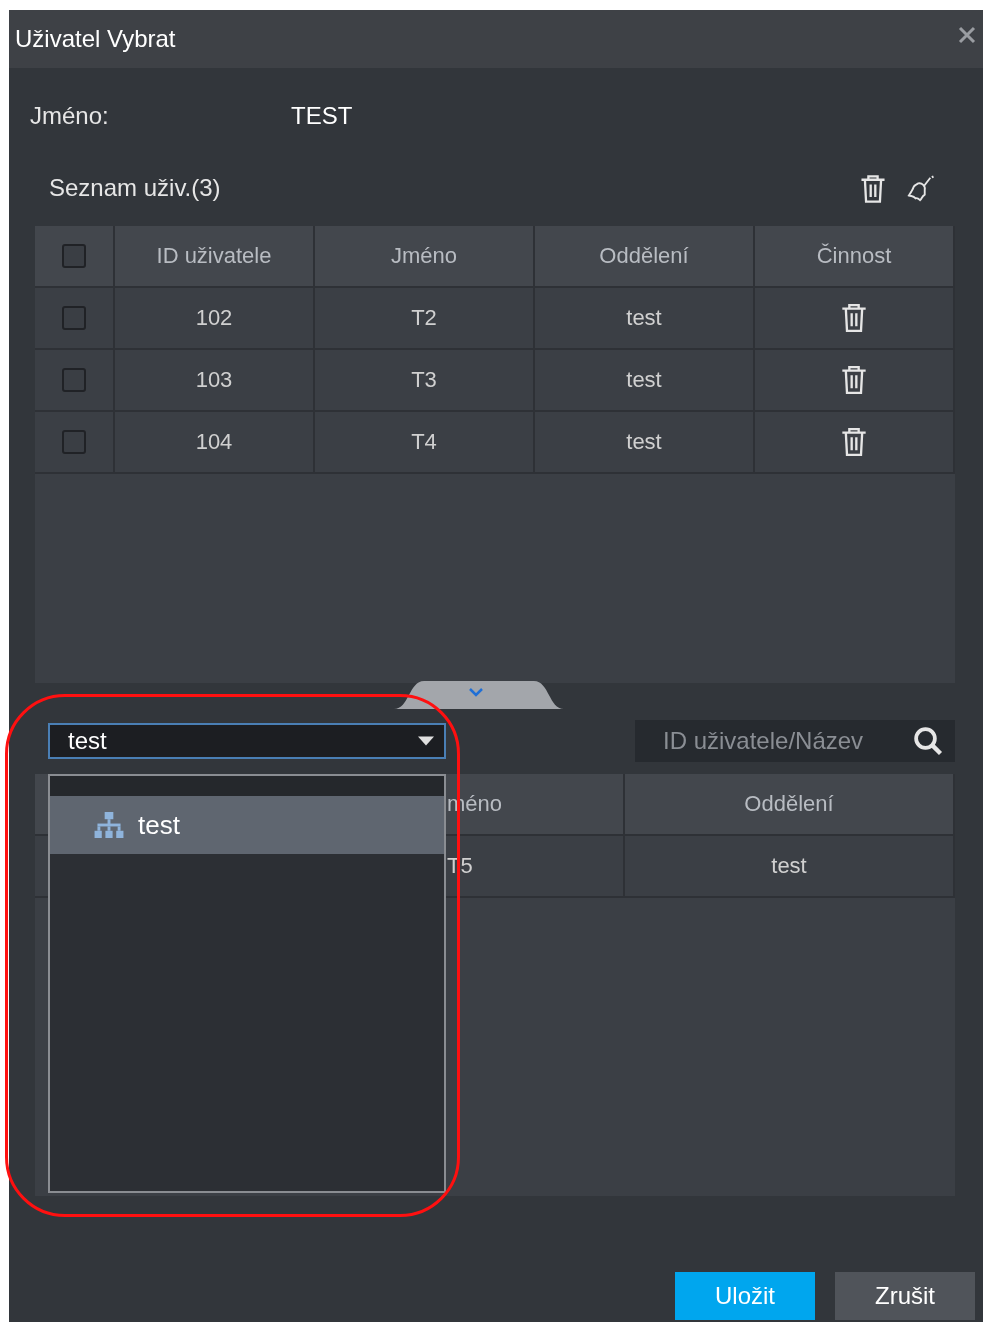 The image size is (983, 1322). I want to click on column-header: Jméno, so click(425, 256).